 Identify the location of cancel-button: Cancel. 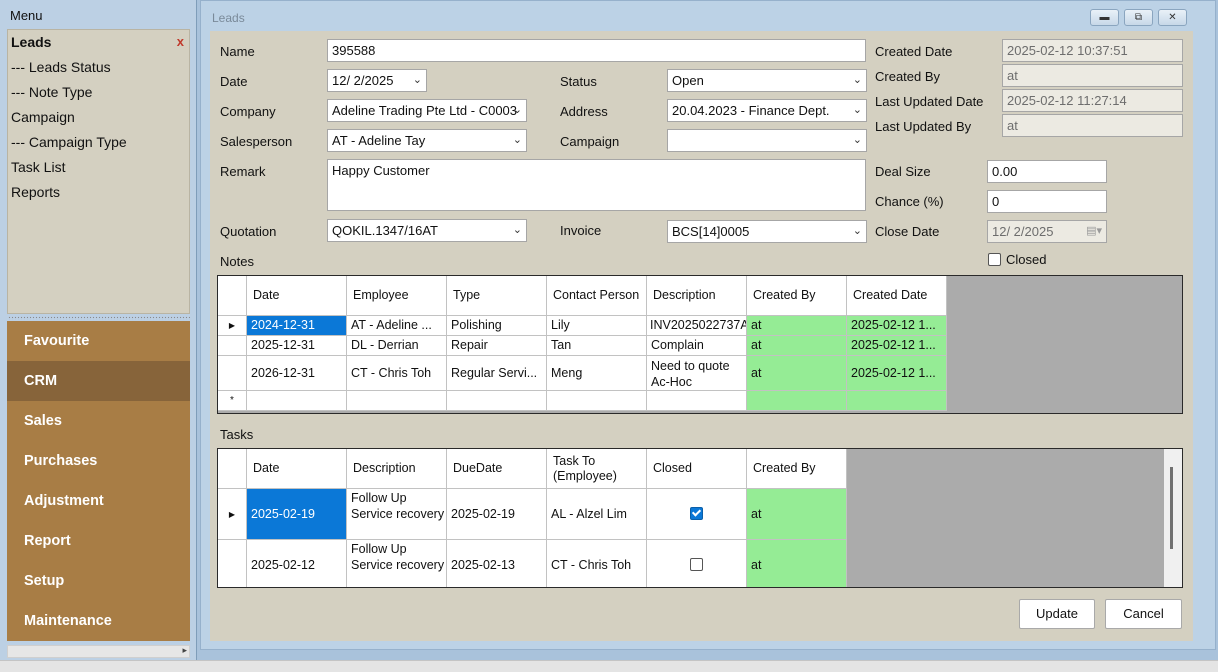
(1143, 614).